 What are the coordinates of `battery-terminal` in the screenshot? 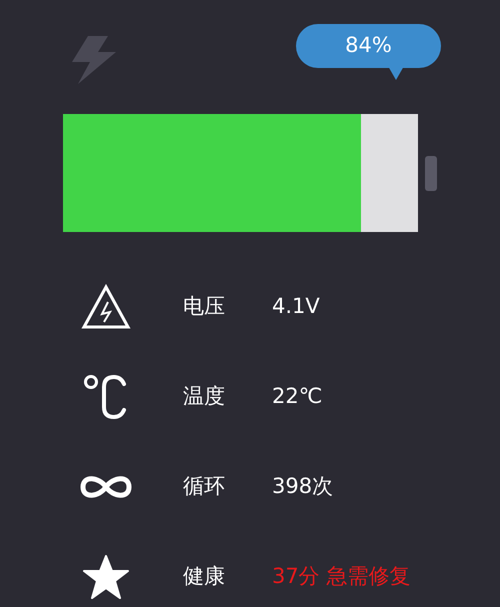 It's located at (431, 173).